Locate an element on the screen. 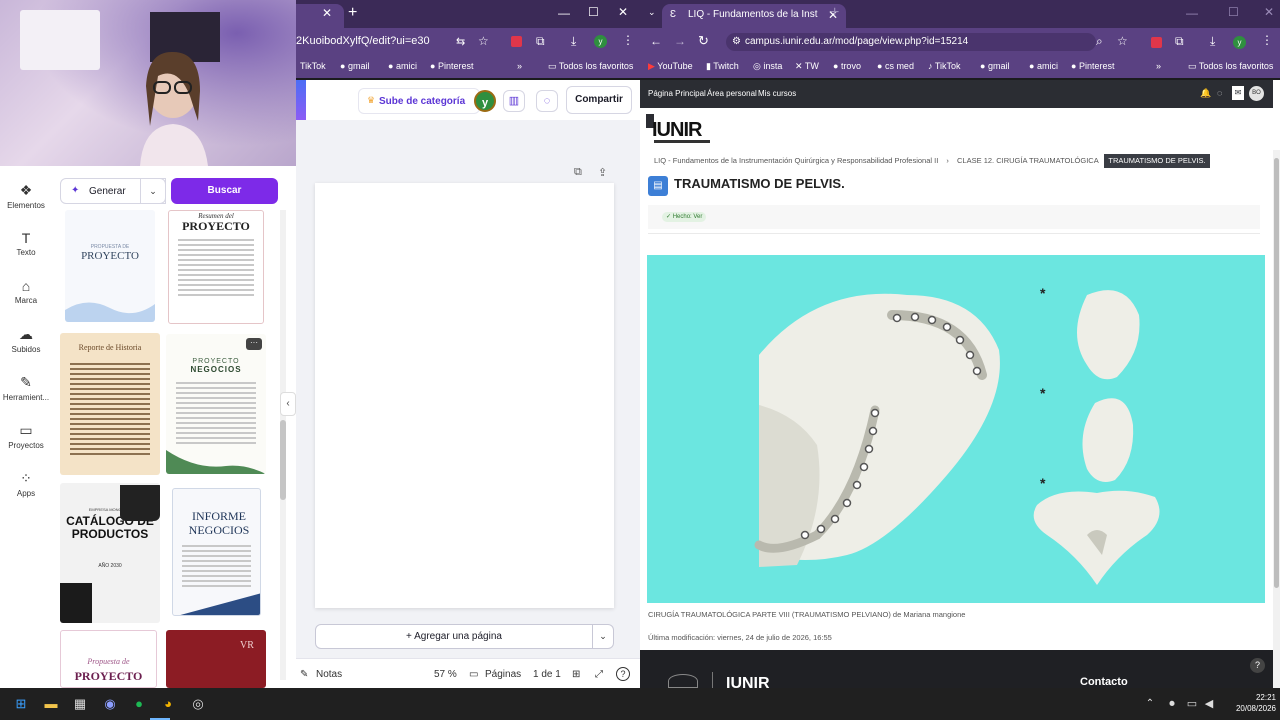  bookmark-trovo: ● trovo is located at coordinates (847, 66).